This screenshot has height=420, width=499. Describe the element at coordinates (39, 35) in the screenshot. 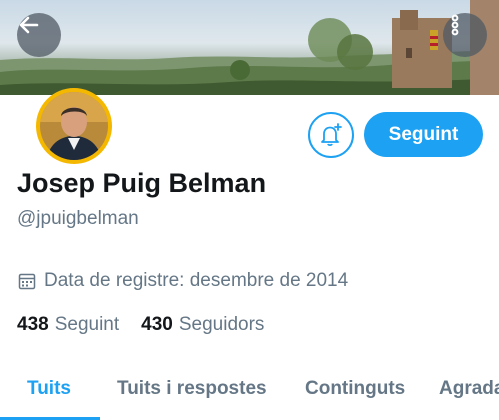

I see `back-button` at that location.